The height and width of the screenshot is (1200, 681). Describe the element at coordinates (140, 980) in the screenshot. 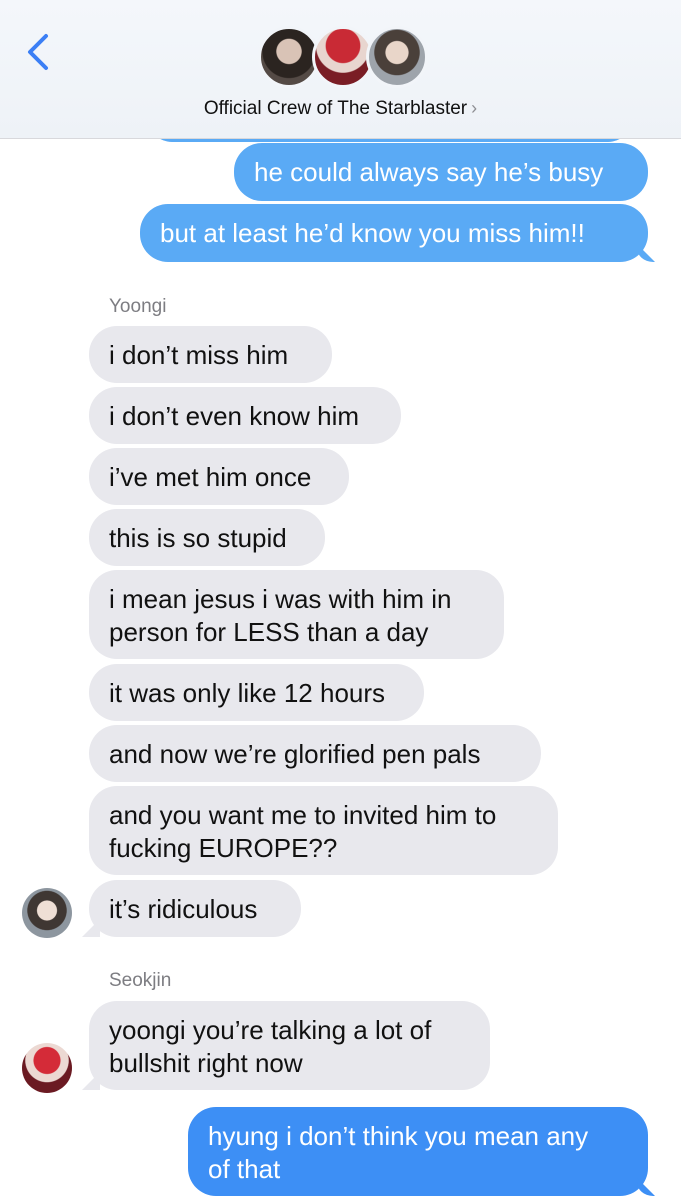

I see `sender-name: Seokjin` at that location.